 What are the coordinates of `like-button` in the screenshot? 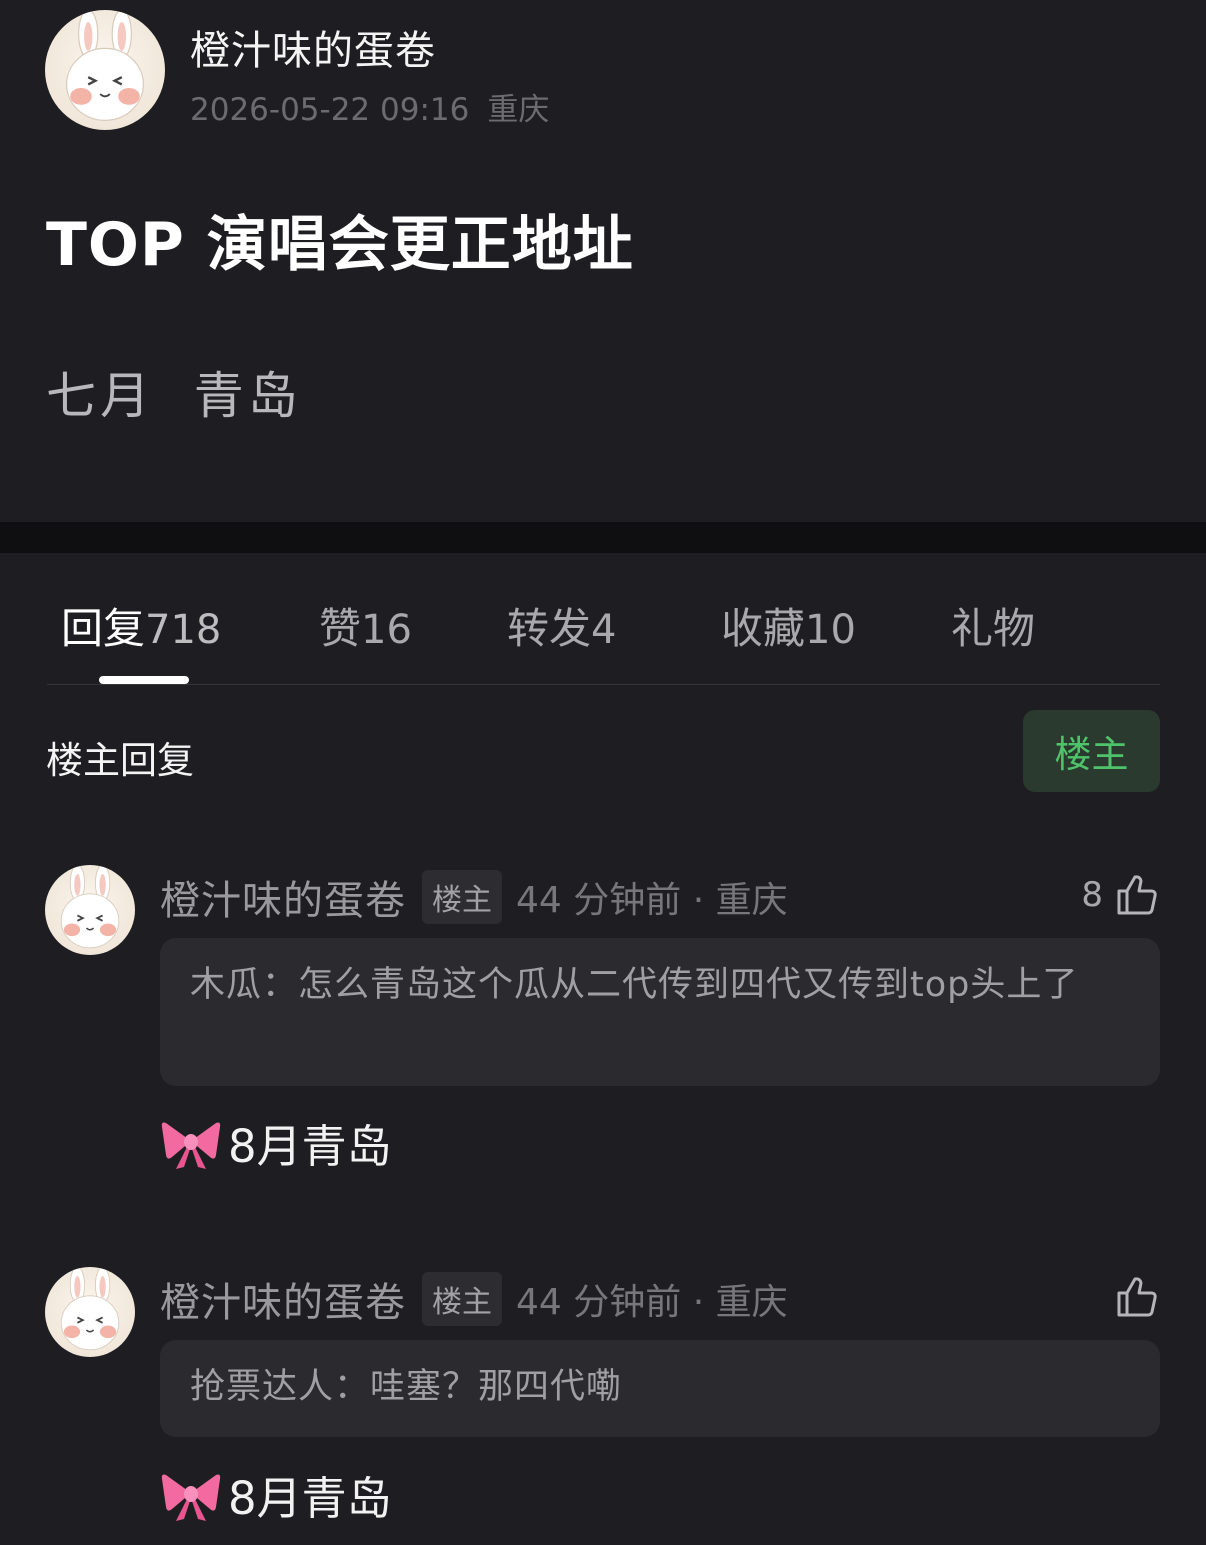 It's located at (1132, 1297).